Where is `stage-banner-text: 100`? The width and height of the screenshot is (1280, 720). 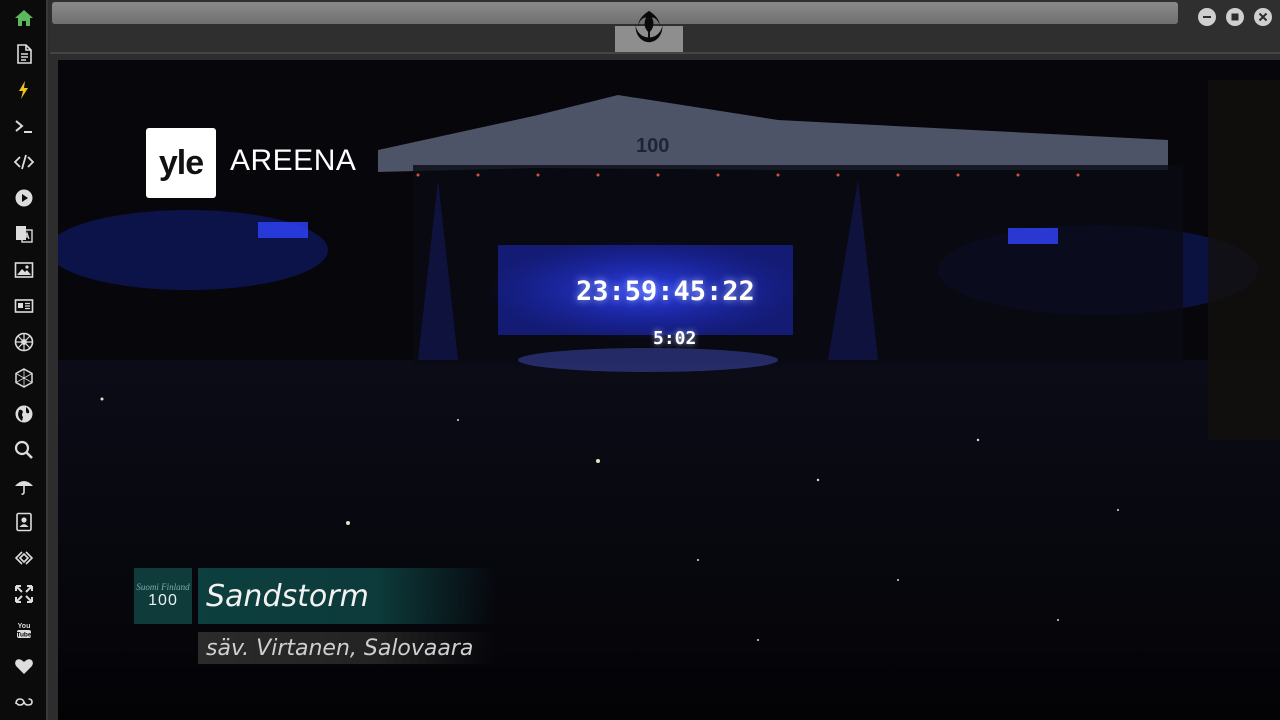 stage-banner-text: 100 is located at coordinates (652, 146).